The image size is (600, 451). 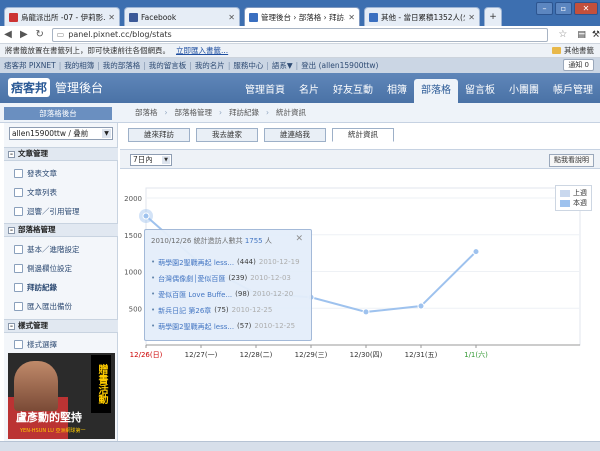 I want to click on browser-tab: Facebook ✕, so click(x=182, y=16).